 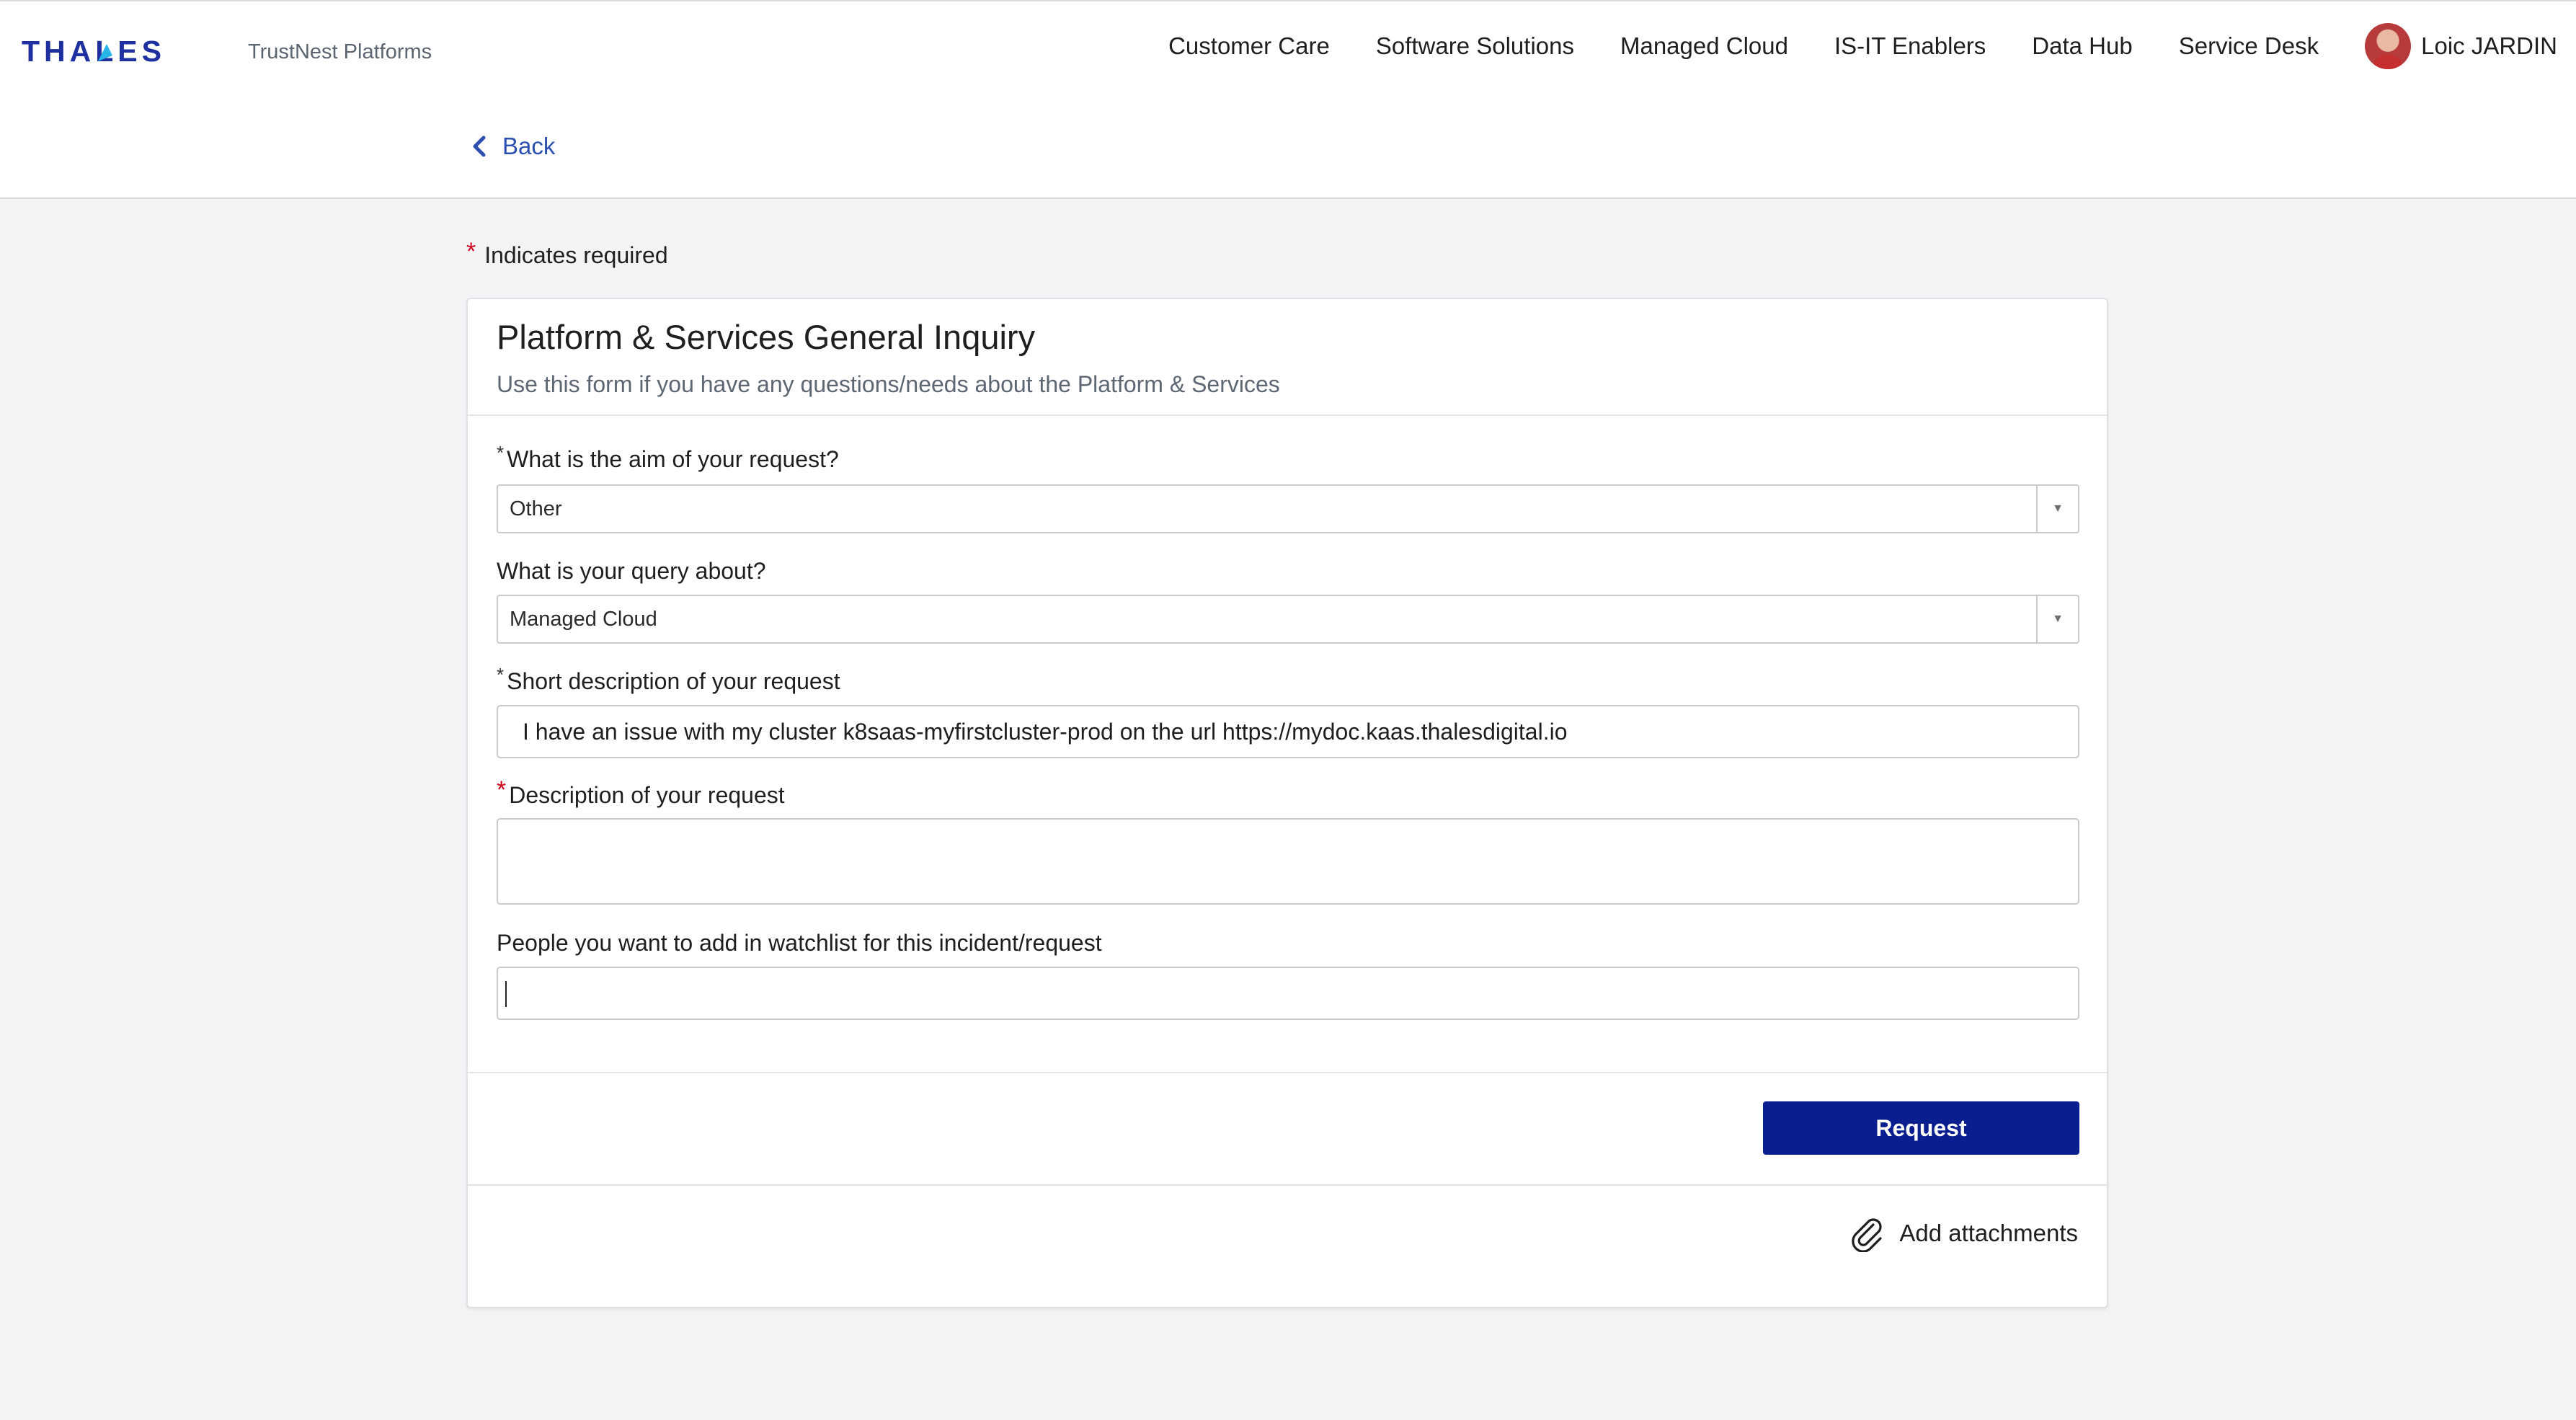 I want to click on back-label: Back, so click(x=529, y=146).